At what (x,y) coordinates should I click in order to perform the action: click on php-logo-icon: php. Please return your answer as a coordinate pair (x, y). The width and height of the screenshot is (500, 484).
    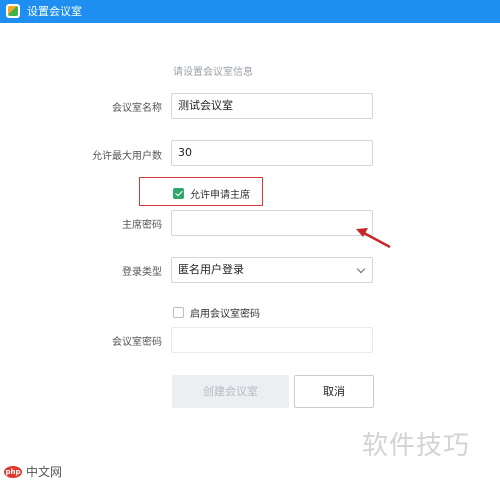
    Looking at the image, I should click on (13, 471).